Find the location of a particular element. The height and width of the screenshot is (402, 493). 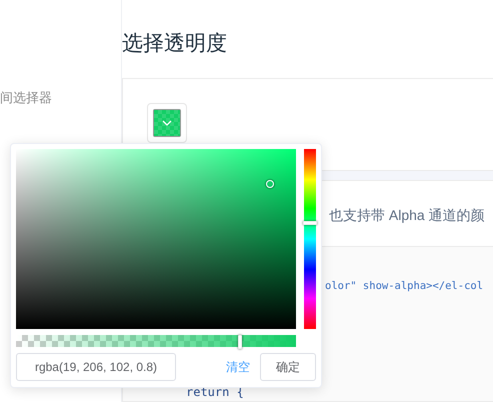

alpha-slider-thumb is located at coordinates (240, 342).